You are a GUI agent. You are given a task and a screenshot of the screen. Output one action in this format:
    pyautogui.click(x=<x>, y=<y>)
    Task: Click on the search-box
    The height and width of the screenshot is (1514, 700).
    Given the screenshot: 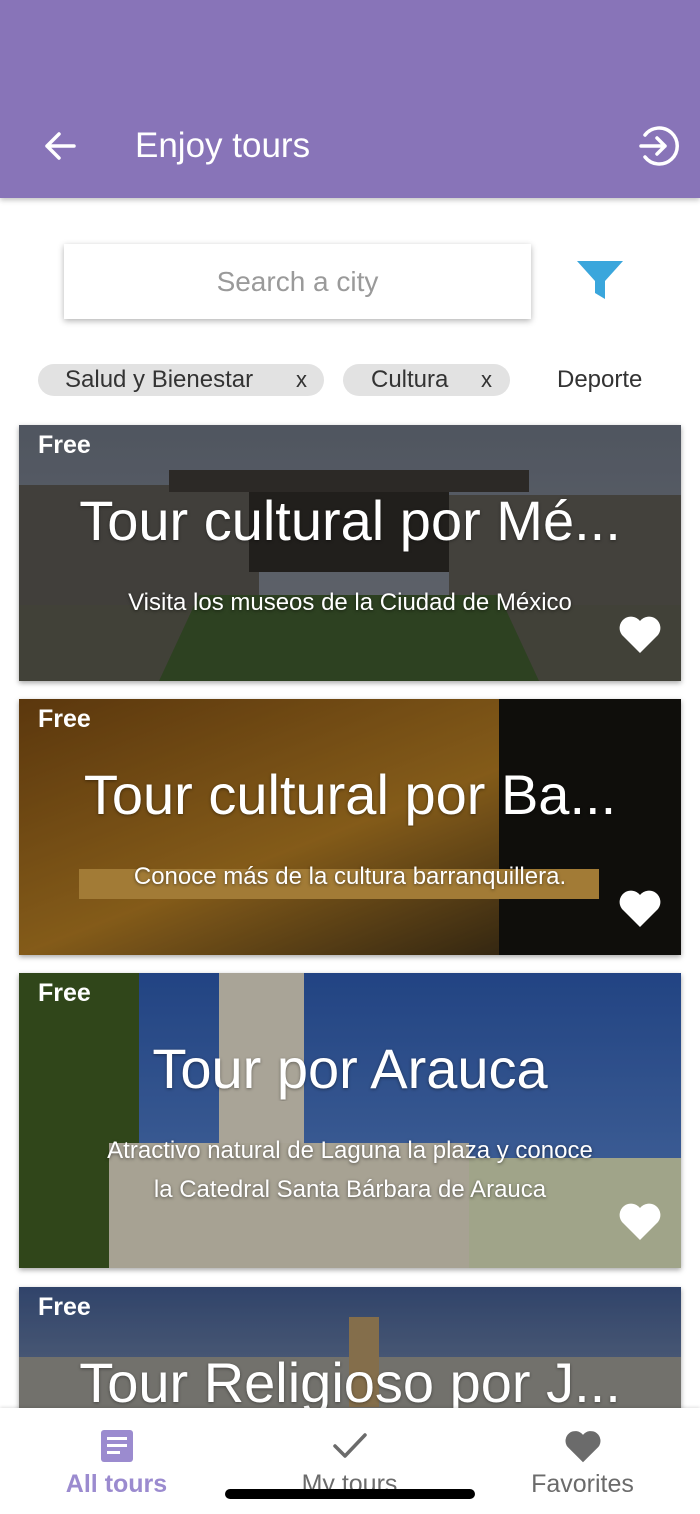 What is the action you would take?
    pyautogui.click(x=297, y=281)
    